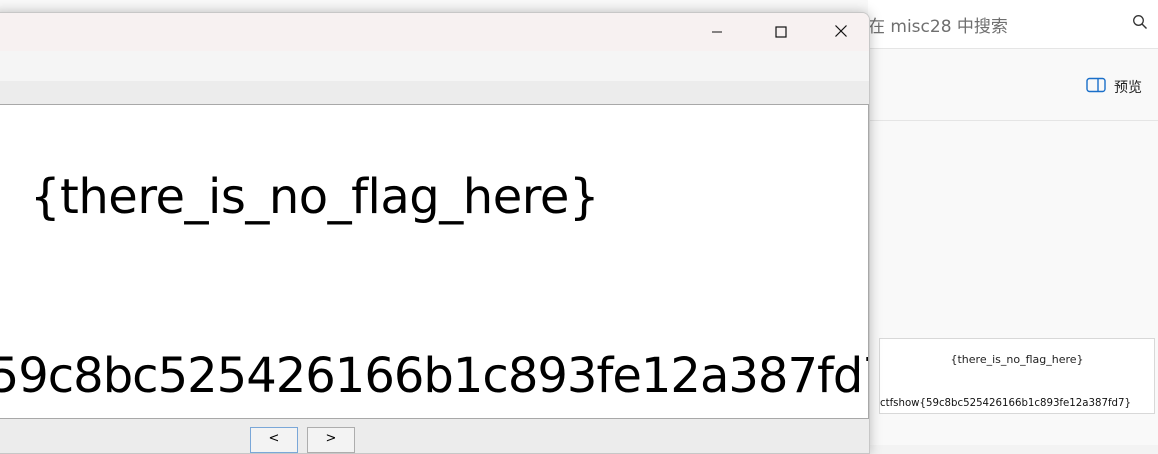 The height and width of the screenshot is (454, 1158). Describe the element at coordinates (434, 66) in the screenshot. I see `viewer-menubar` at that location.